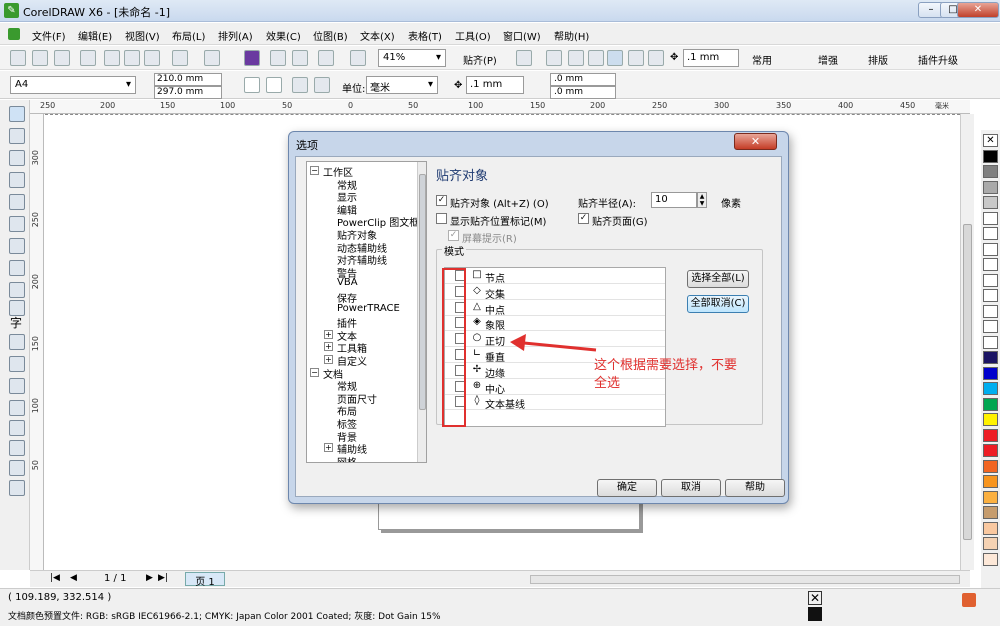  What do you see at coordinates (300, 85) in the screenshot?
I see `all-pages-icon` at bounding box center [300, 85].